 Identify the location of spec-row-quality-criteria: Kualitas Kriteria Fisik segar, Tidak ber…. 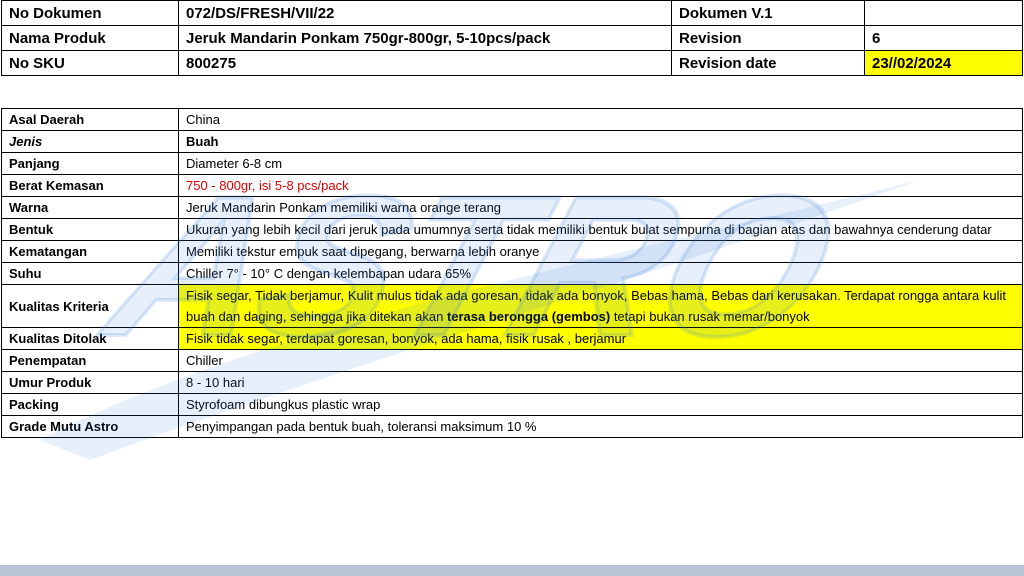
(512, 306).